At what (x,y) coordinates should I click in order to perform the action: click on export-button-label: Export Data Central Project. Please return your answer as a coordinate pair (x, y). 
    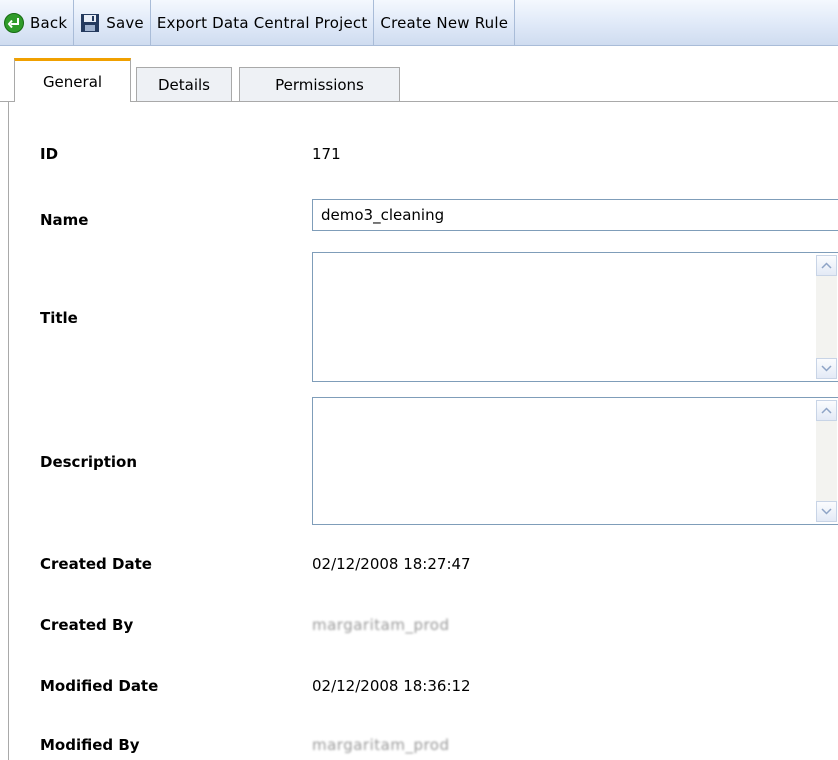
    Looking at the image, I should click on (262, 22).